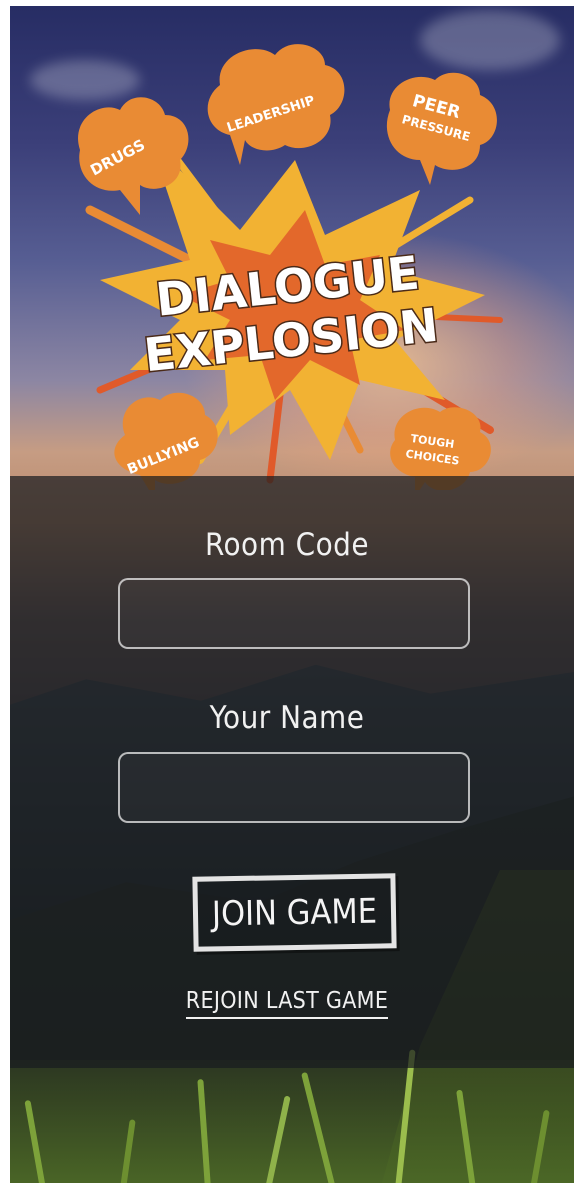 The width and height of the screenshot is (574, 1189). Describe the element at coordinates (441, 128) in the screenshot. I see `speech-bubble-peer-pressure: PEER PRESSURE` at that location.